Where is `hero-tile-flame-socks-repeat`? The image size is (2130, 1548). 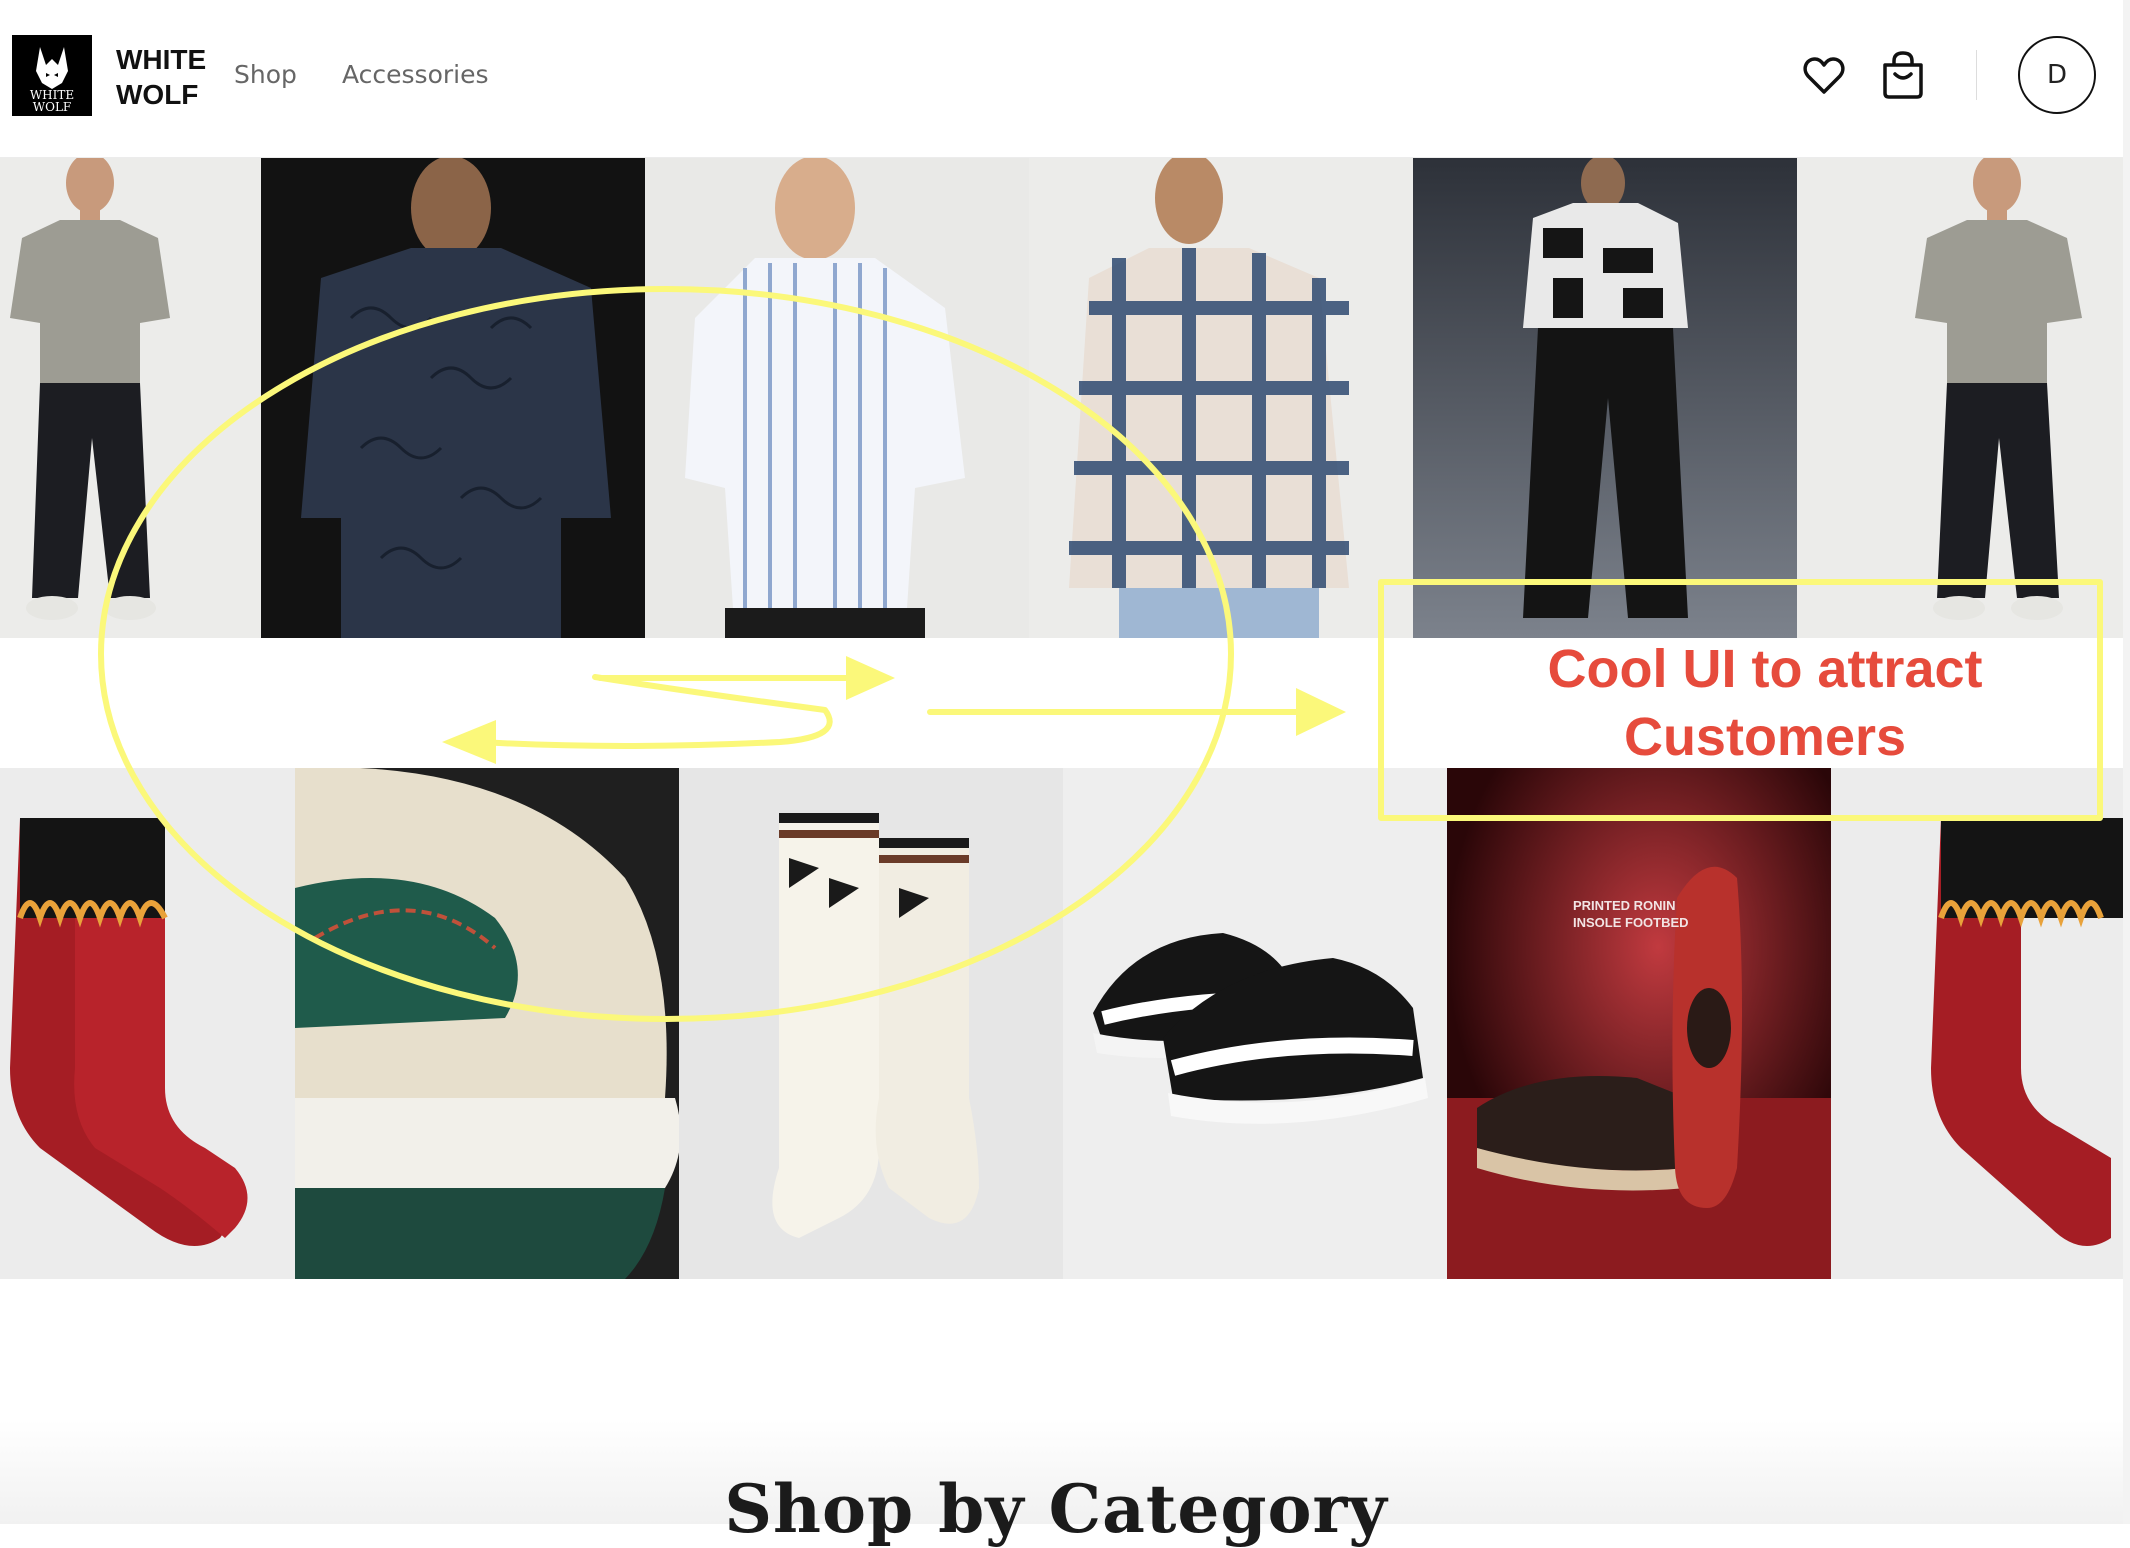 hero-tile-flame-socks-repeat is located at coordinates (1977, 1023).